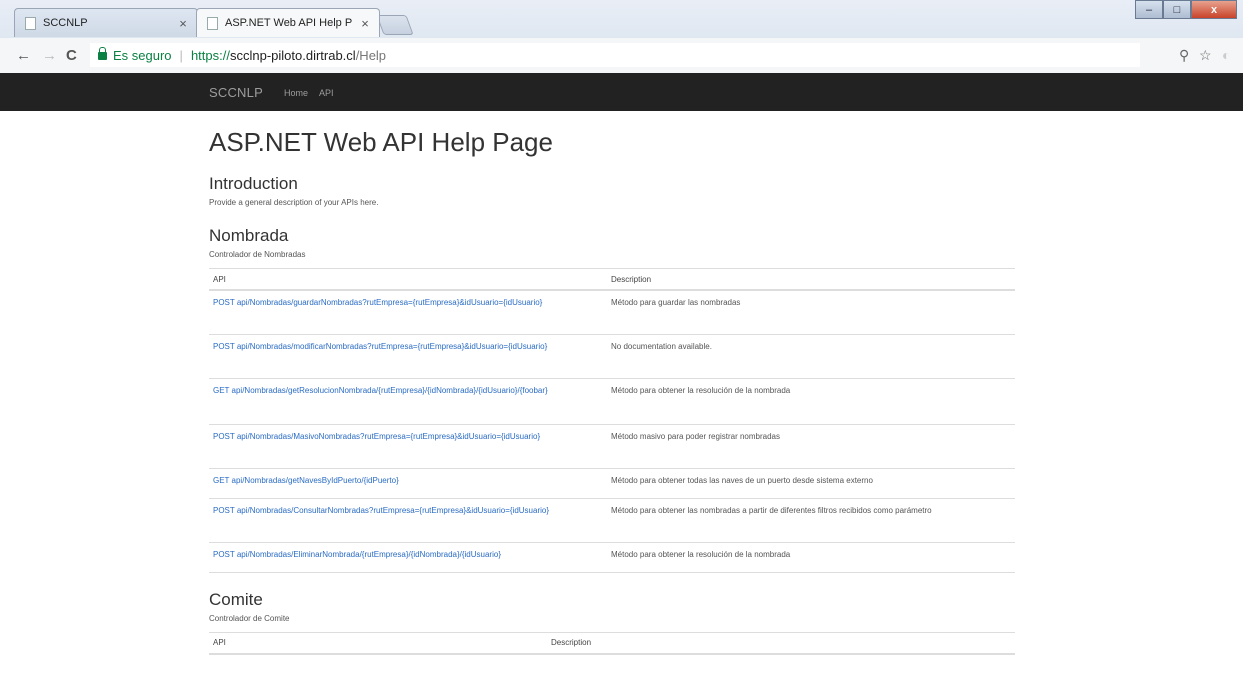 This screenshot has height=673, width=1243. I want to click on lock-icon, so click(102, 53).